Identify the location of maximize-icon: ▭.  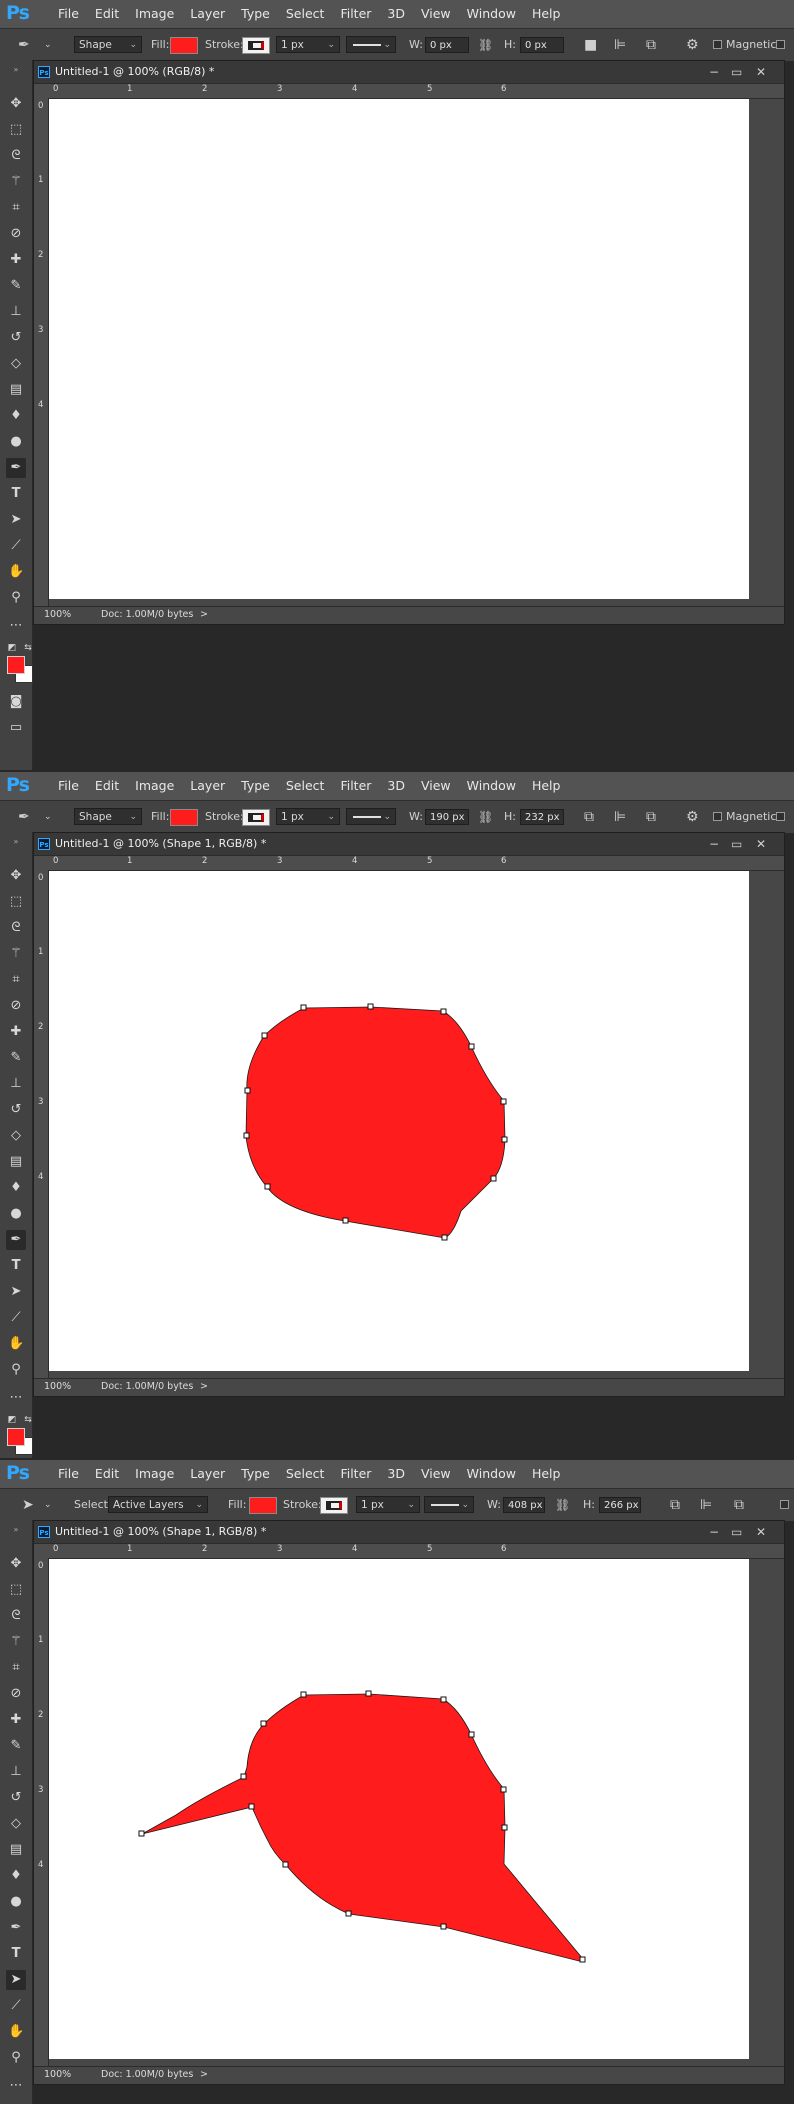
(736, 1532).